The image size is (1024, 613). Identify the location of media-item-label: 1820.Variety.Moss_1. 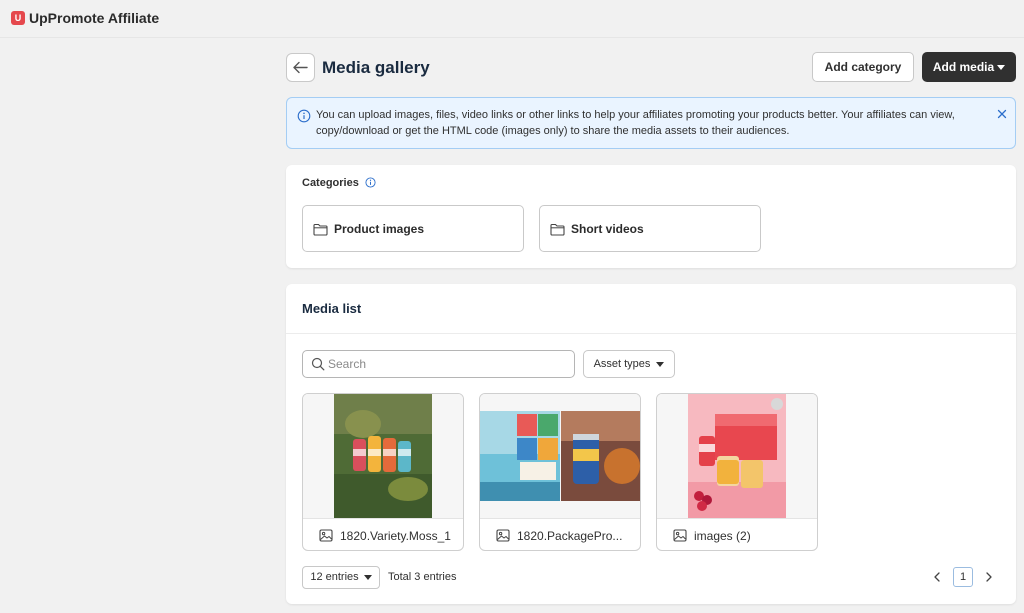
(395, 536).